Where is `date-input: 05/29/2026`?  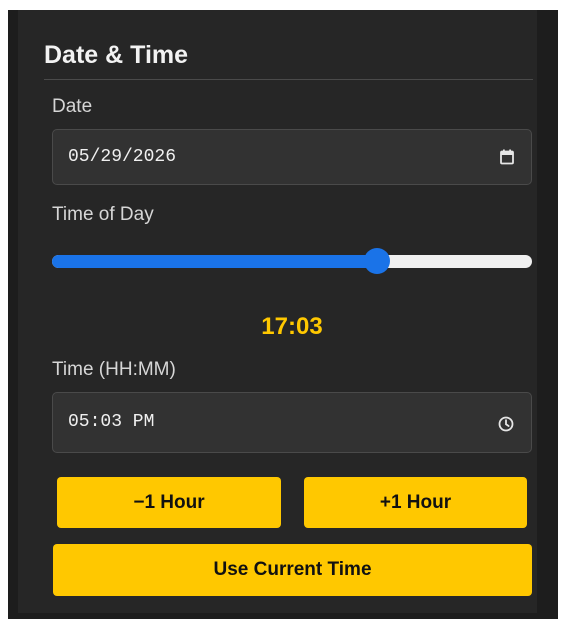 date-input: 05/29/2026 is located at coordinates (292, 157).